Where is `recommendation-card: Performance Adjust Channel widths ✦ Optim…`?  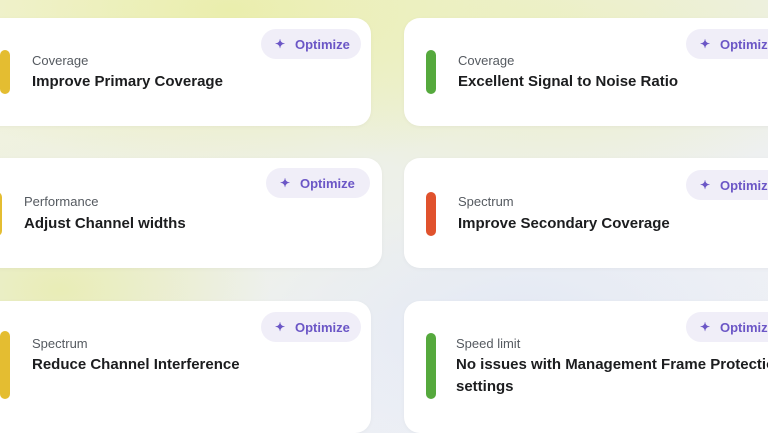 recommendation-card: Performance Adjust Channel widths ✦ Optim… is located at coordinates (191, 213).